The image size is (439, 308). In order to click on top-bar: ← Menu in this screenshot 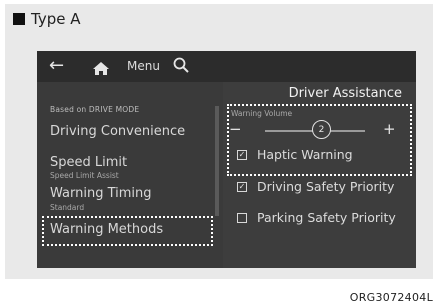, I will do `click(226, 66)`.